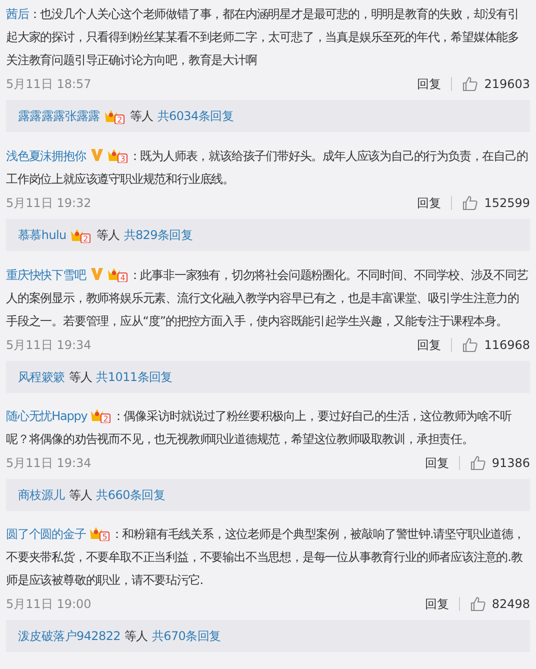 Image resolution: width=536 pixels, height=669 pixels. What do you see at coordinates (17, 14) in the screenshot?
I see `author-link: 茜后` at bounding box center [17, 14].